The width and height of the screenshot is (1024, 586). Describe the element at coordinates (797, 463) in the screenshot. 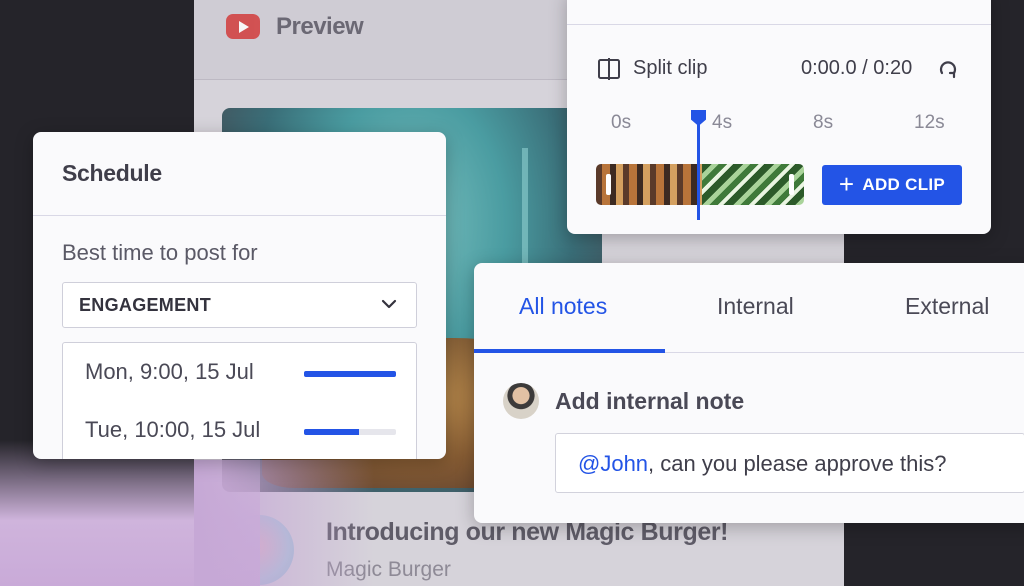

I see `note-input-text: , can you please approve this?` at that location.